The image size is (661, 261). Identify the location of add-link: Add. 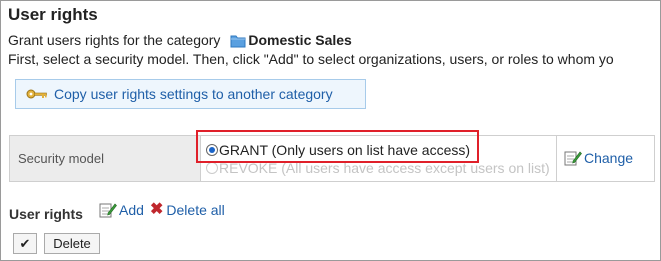
(121, 210).